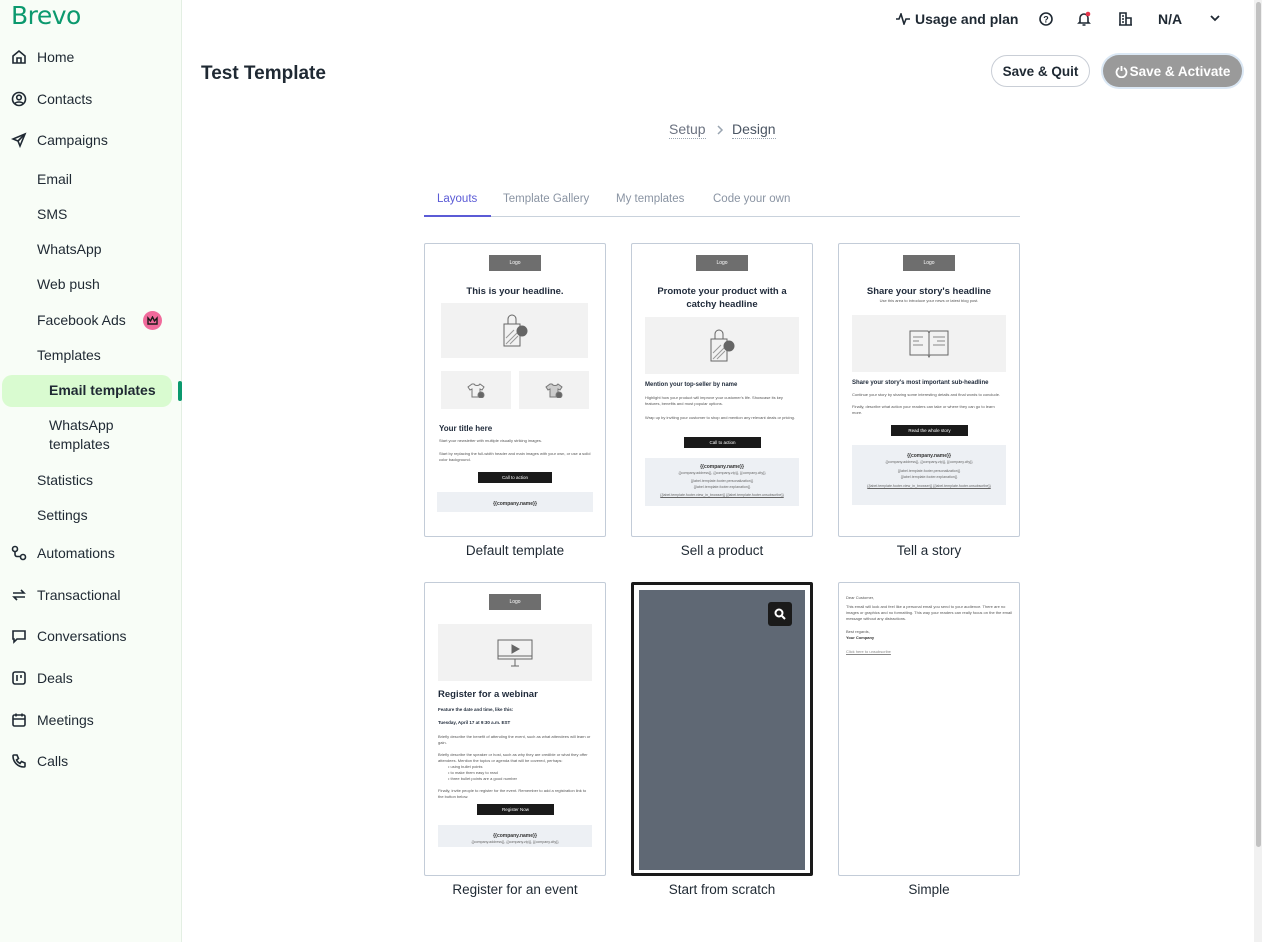 The width and height of the screenshot is (1262, 942). I want to click on sidebar-item-web-push: Web push, so click(90, 284).